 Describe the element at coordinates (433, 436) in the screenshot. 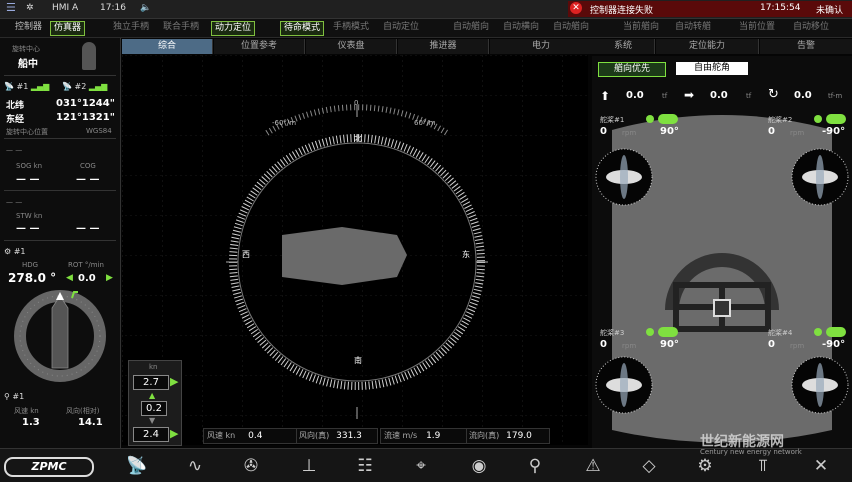

I see `status-current: 1.9` at that location.